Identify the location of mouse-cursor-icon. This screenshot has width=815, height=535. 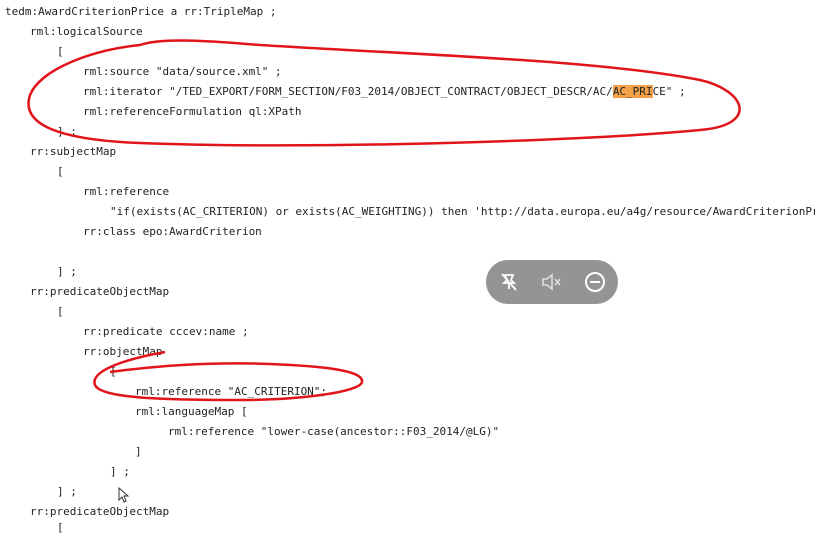
(124, 495).